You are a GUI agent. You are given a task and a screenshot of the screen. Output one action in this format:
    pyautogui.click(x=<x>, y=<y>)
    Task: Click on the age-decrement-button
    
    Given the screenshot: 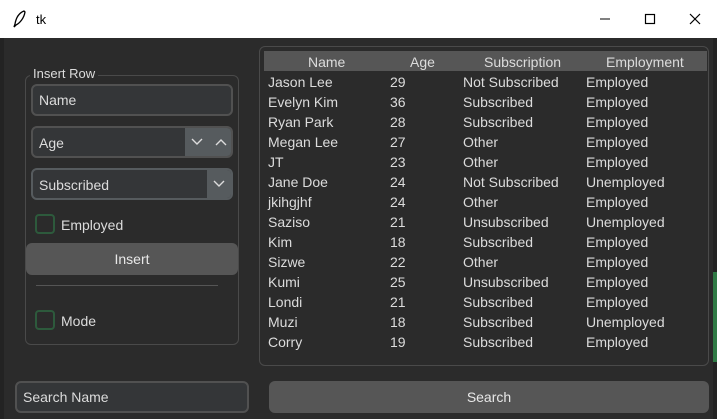 What is the action you would take?
    pyautogui.click(x=197, y=142)
    